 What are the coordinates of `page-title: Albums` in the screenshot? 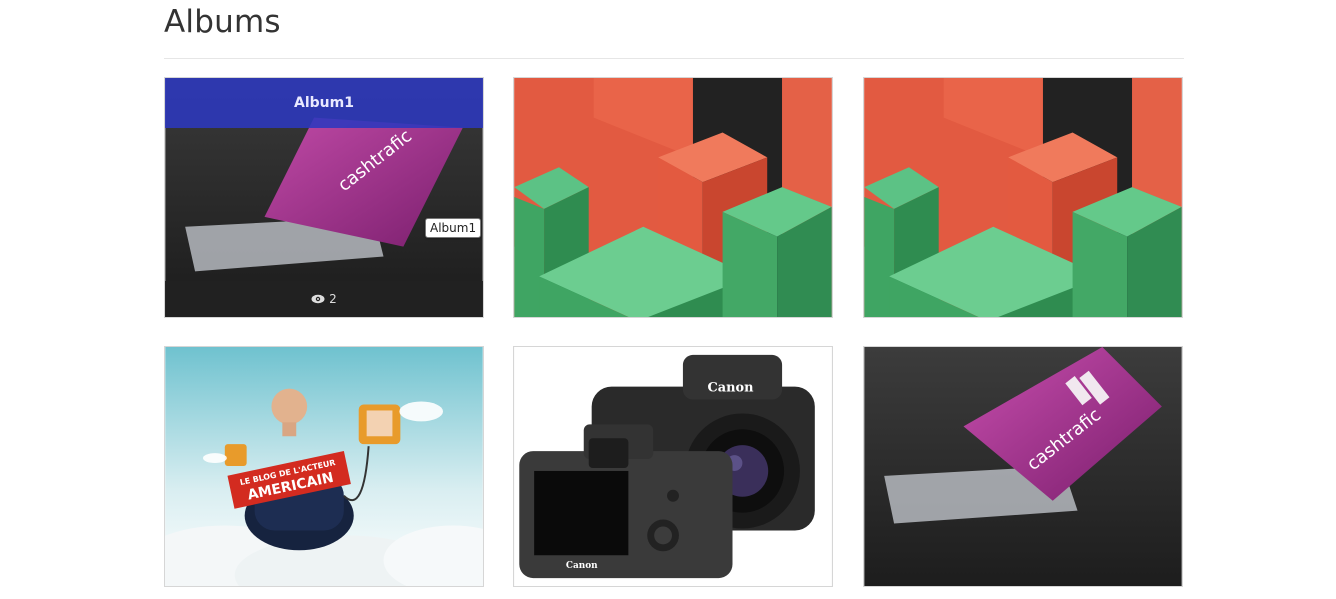 It's located at (222, 22).